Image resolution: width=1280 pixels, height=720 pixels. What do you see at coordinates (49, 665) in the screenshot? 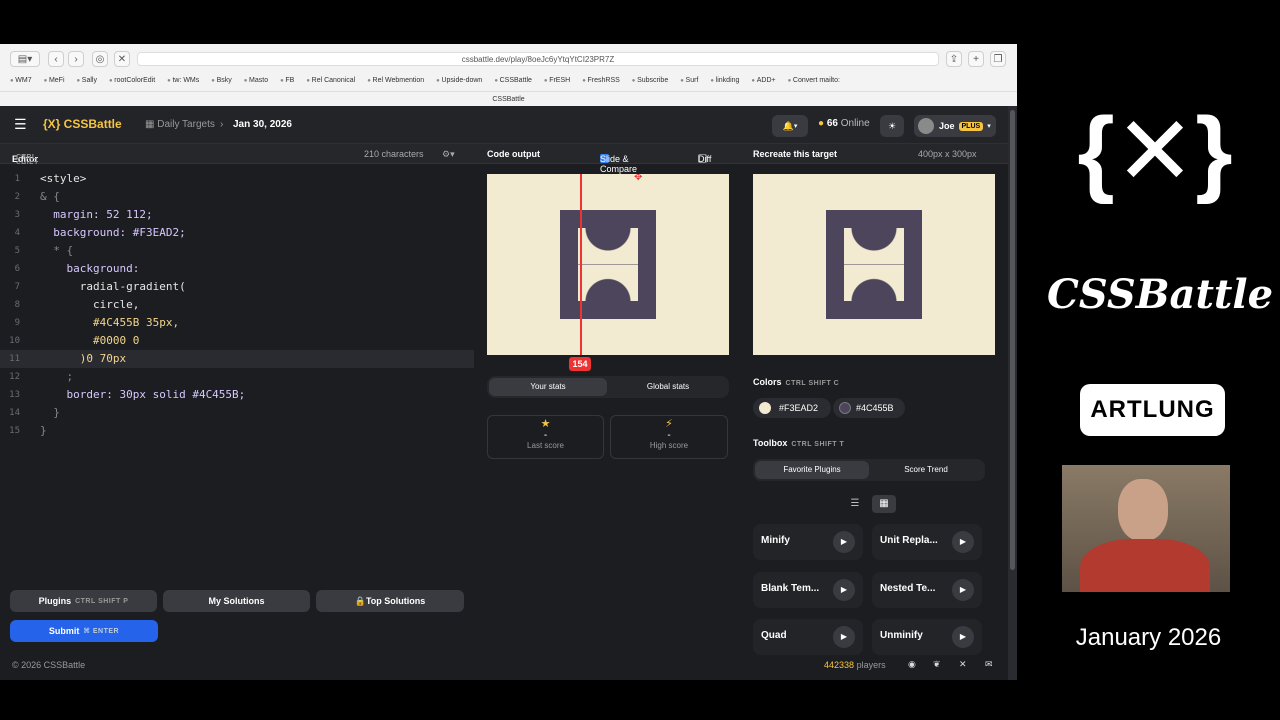
I see `copyright: © 2026 CSSBattle` at bounding box center [49, 665].